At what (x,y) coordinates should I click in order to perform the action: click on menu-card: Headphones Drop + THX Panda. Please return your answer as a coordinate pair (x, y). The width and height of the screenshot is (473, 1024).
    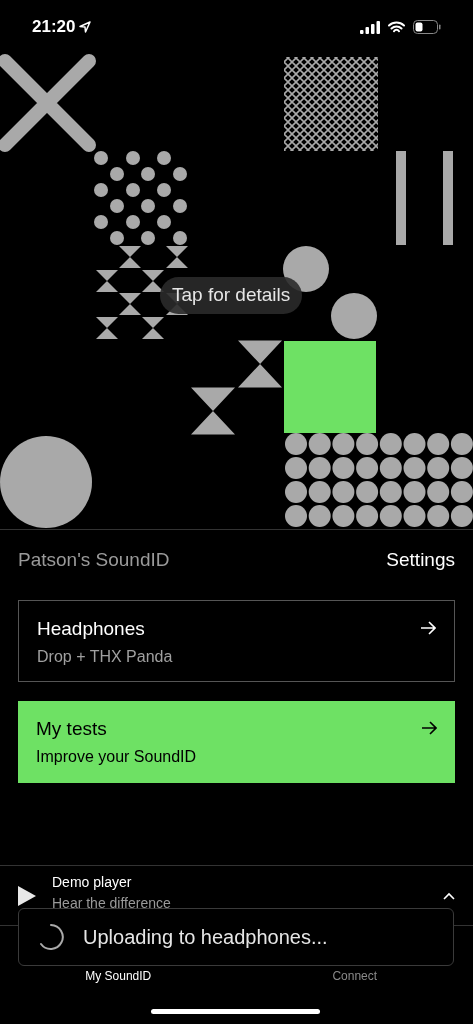
    Looking at the image, I should click on (236, 641).